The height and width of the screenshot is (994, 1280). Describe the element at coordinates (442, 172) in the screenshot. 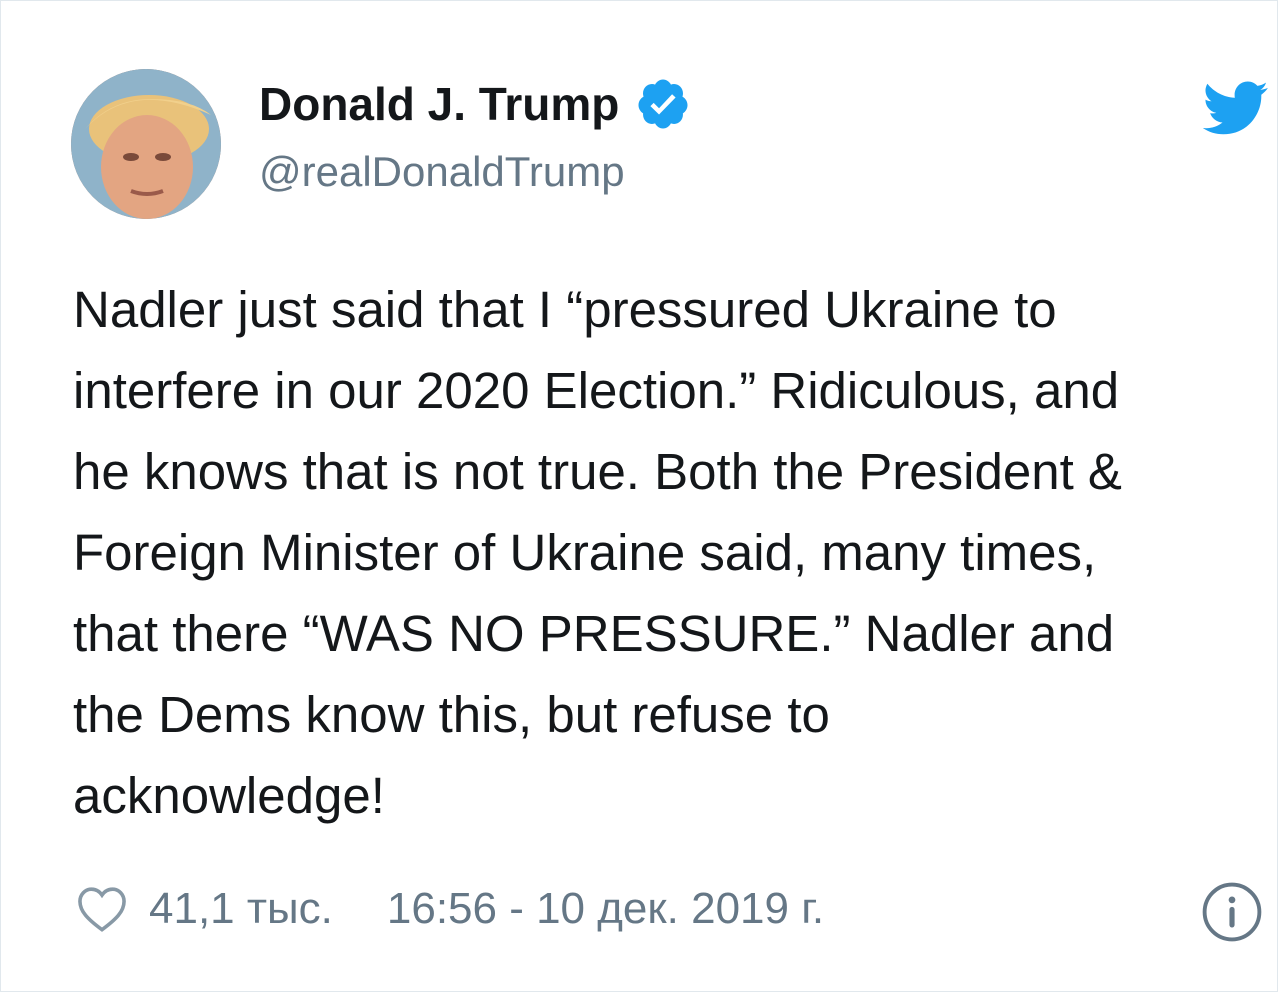

I see `author-handle: @realDonaldTrump` at that location.